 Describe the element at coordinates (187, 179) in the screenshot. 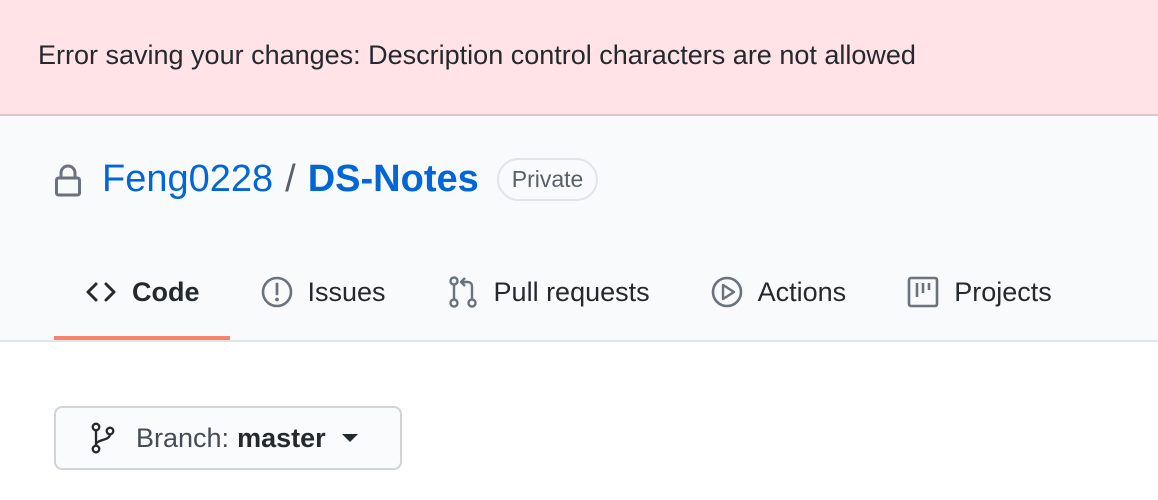

I see `repo-owner-link: Feng0228` at that location.